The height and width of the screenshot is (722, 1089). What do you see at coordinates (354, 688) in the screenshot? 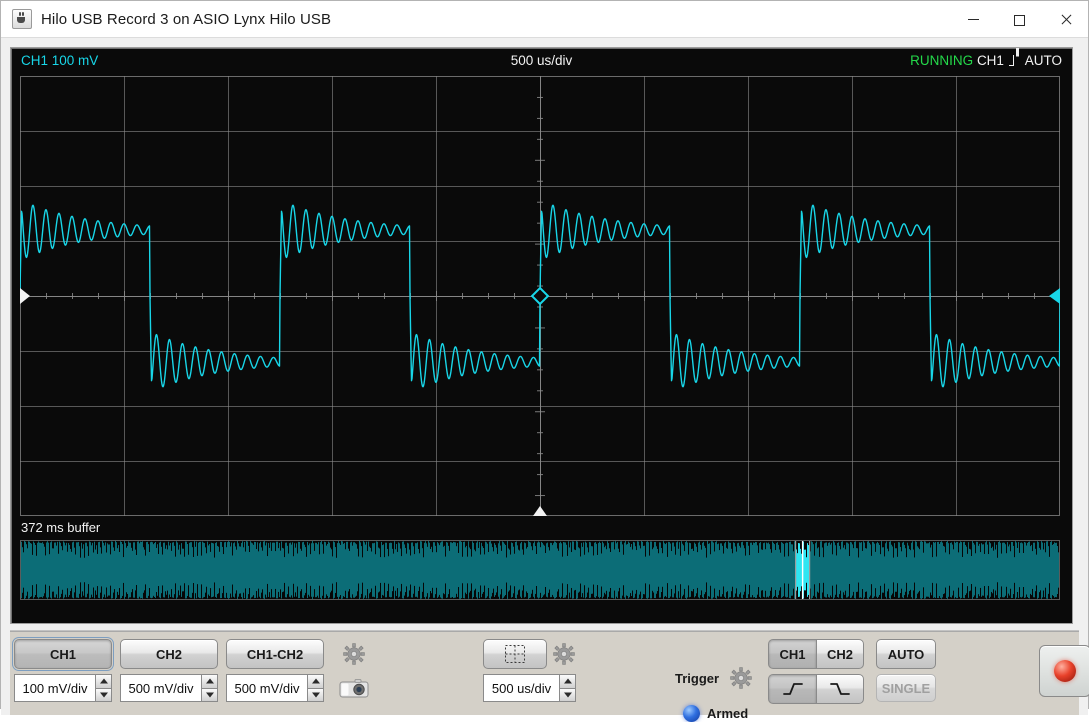
I see `camera-icon` at bounding box center [354, 688].